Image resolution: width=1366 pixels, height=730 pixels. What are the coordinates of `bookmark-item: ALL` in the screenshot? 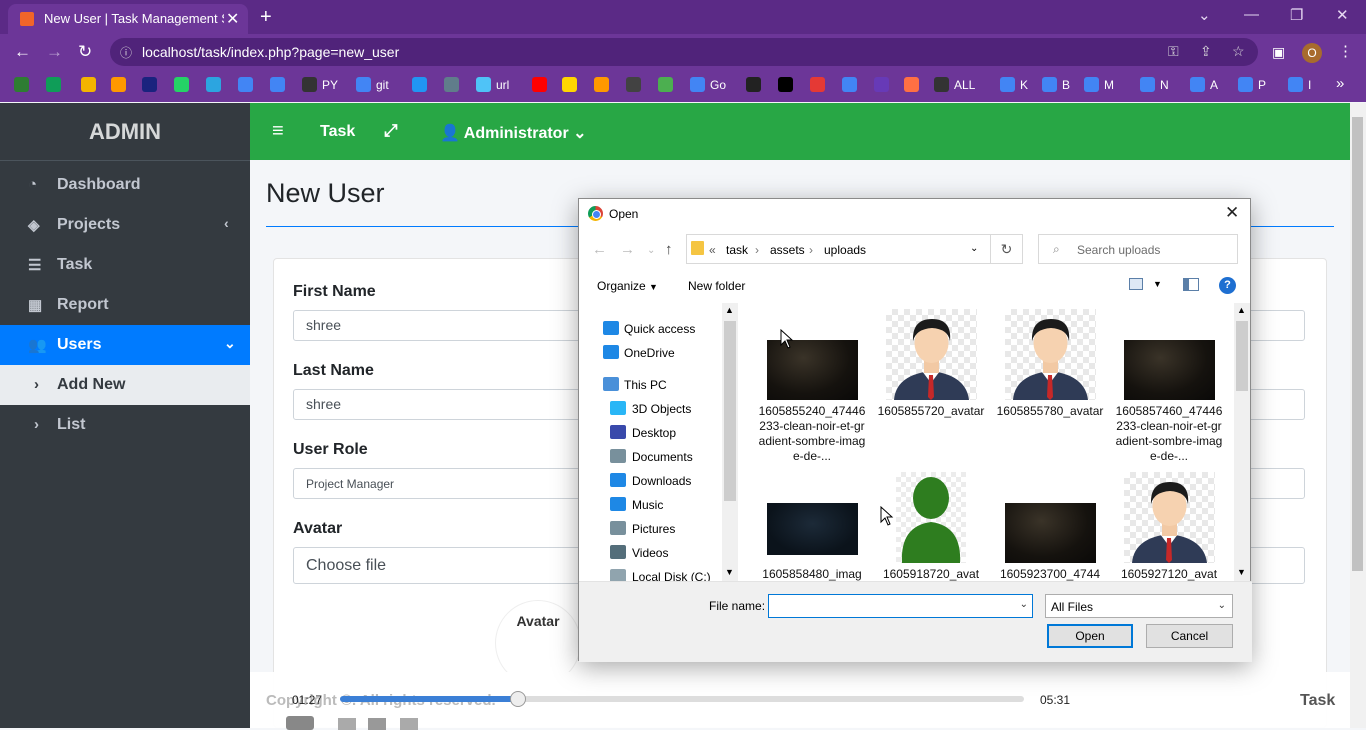 It's located at (954, 86).